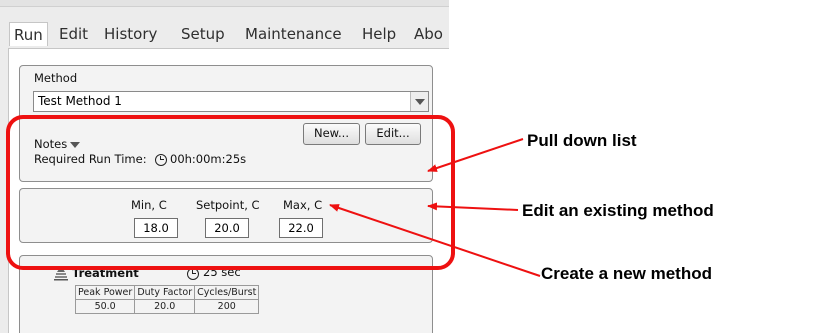  I want to click on annotation-create-new: Create a new method, so click(626, 273).